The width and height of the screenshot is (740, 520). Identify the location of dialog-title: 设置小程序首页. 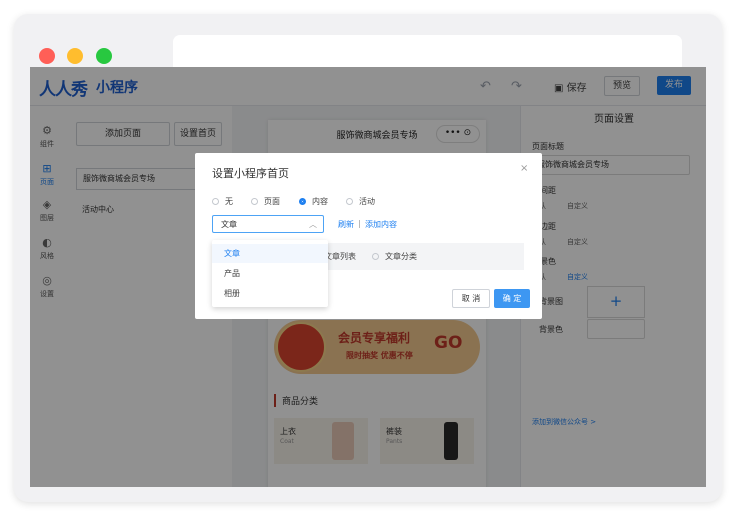
(250, 173).